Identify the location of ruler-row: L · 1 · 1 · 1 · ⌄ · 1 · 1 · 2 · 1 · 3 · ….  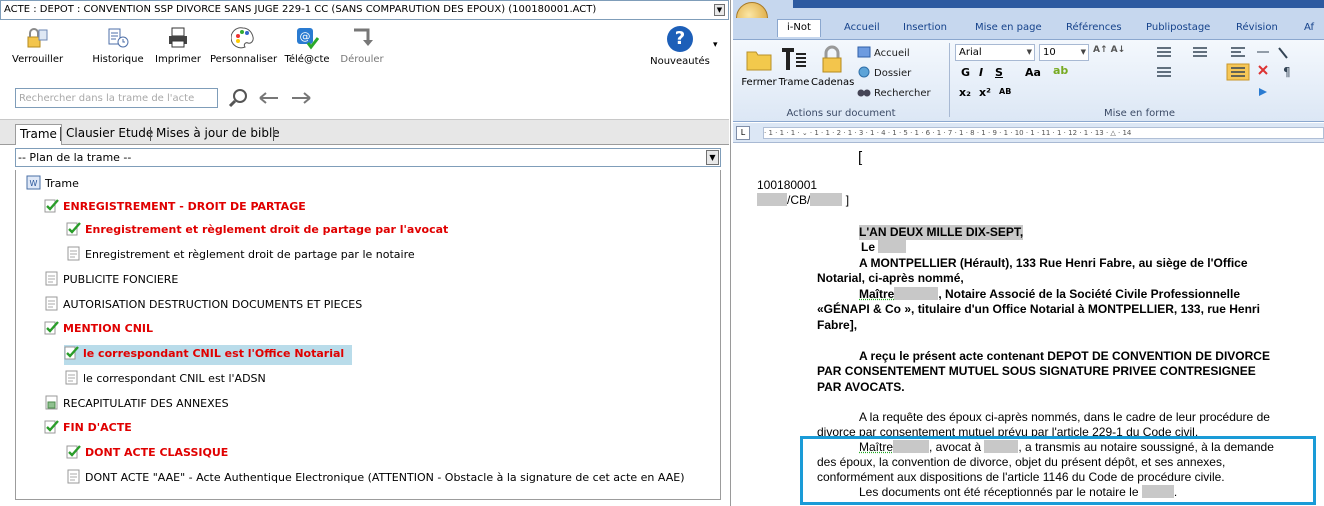
(1028, 133).